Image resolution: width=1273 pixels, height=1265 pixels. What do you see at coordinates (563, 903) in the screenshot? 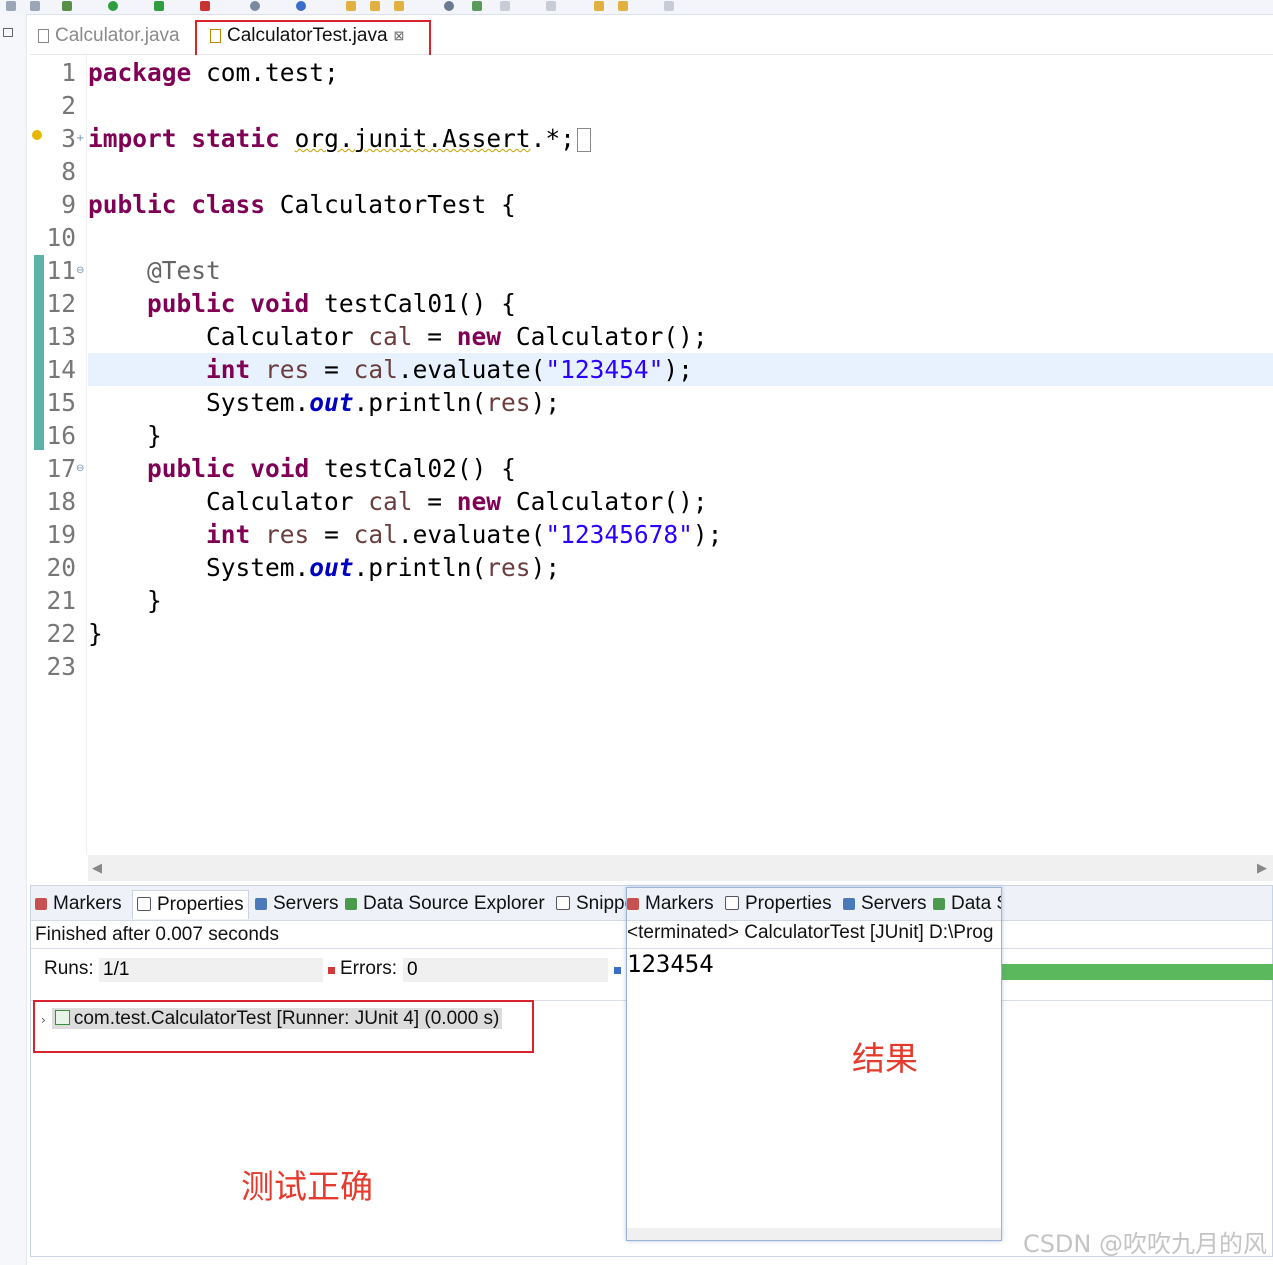
I see `snippets-icon` at bounding box center [563, 903].